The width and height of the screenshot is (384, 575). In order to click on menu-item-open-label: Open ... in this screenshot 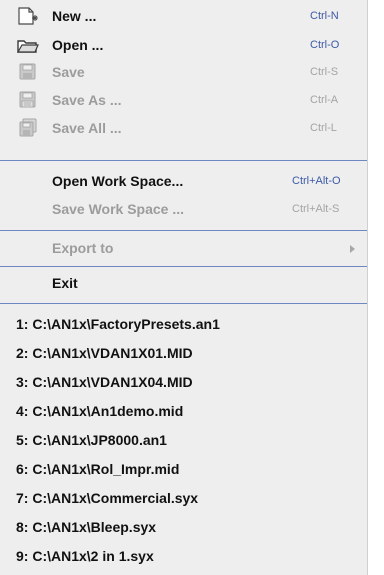, I will do `click(78, 45)`.